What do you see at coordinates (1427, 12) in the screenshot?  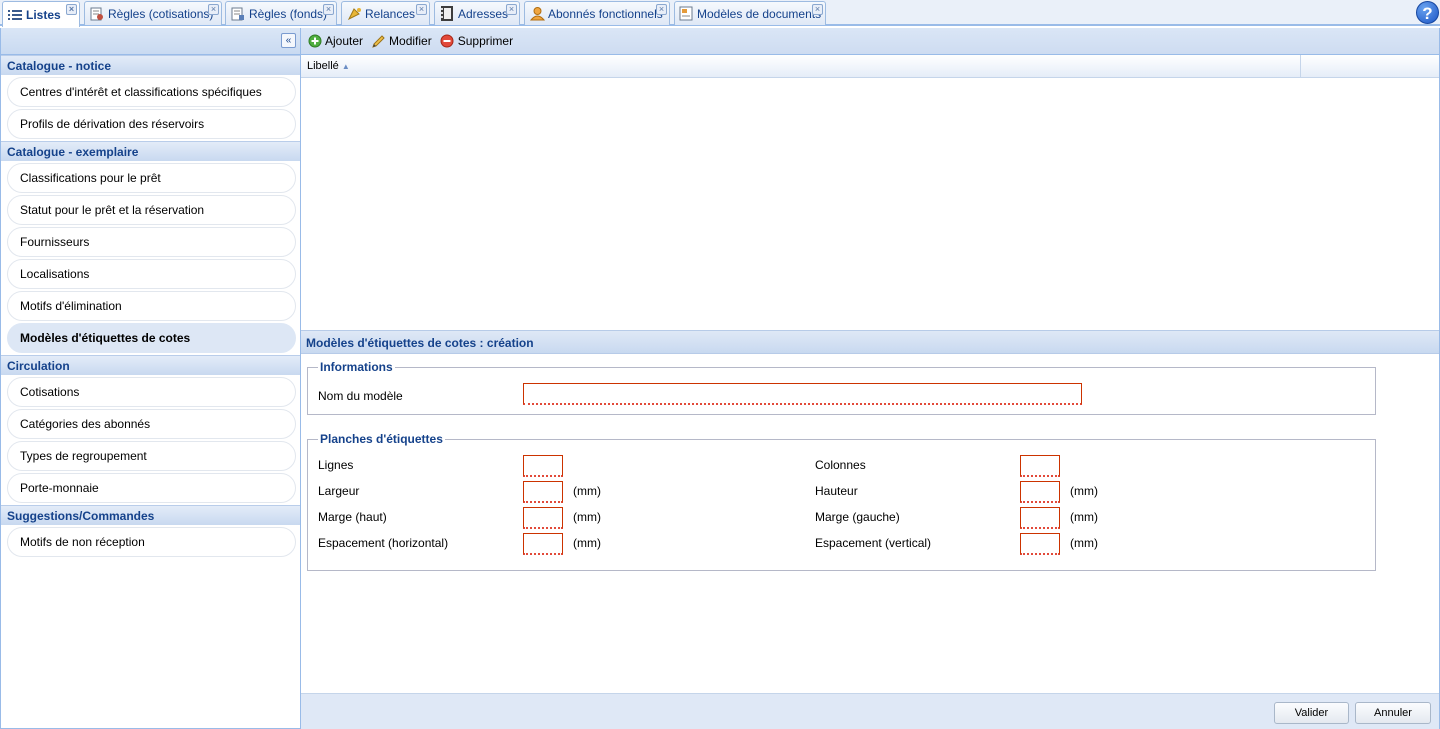 I see `help-icon: ?` at bounding box center [1427, 12].